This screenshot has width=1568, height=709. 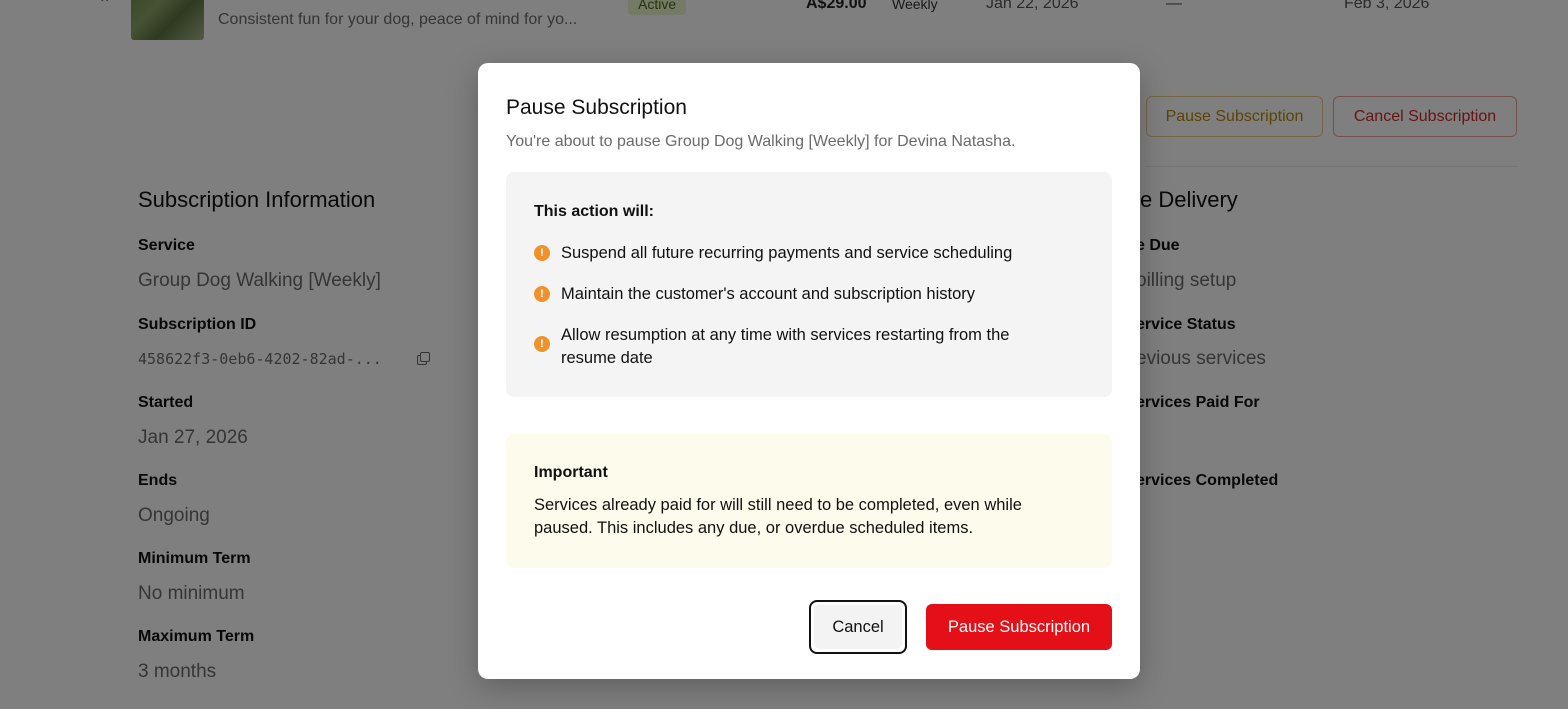 What do you see at coordinates (594, 211) in the screenshot?
I see `action-heading: This action will:` at bounding box center [594, 211].